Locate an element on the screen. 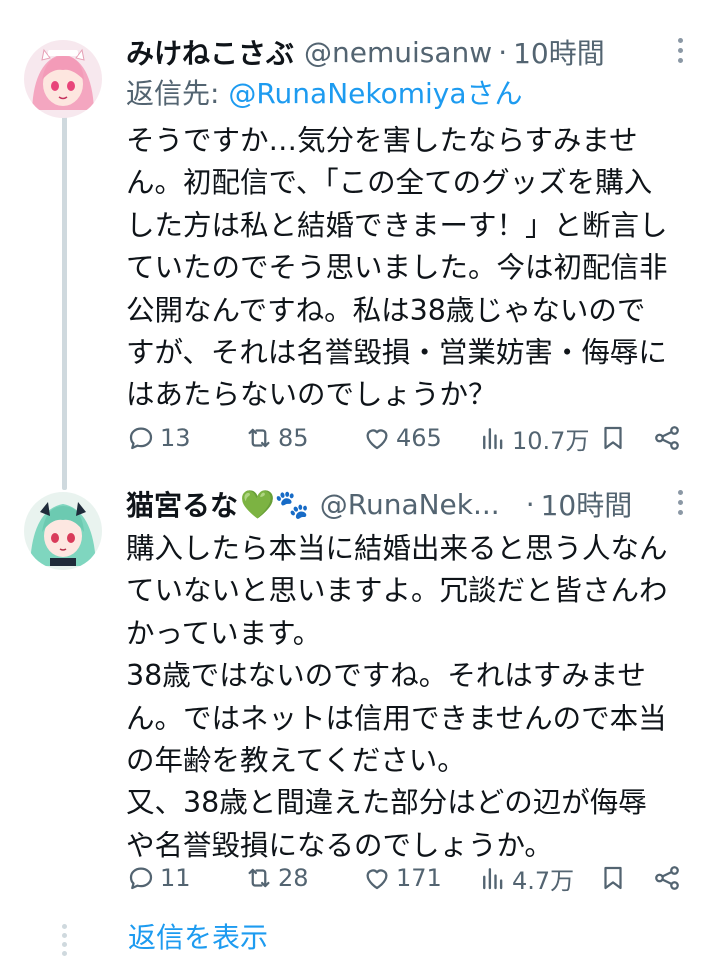 Image resolution: width=720 pixels, height=968 pixels. tweet-actions: 11 28 171 4.7万 is located at coordinates (360, 878).